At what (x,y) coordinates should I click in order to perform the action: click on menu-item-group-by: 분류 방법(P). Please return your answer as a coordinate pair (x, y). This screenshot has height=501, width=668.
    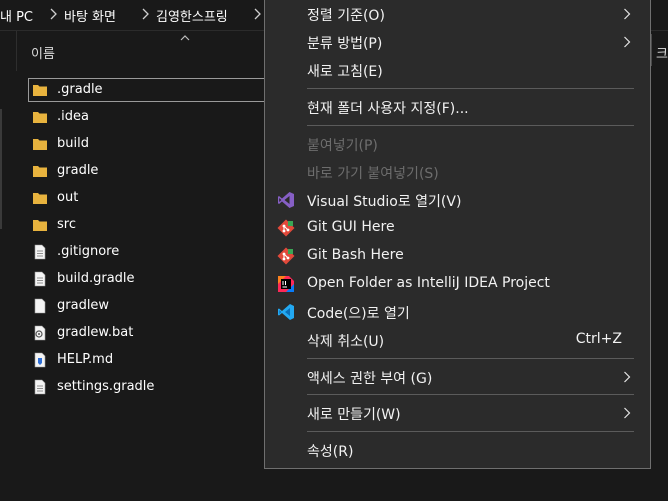
    Looking at the image, I should click on (457, 42).